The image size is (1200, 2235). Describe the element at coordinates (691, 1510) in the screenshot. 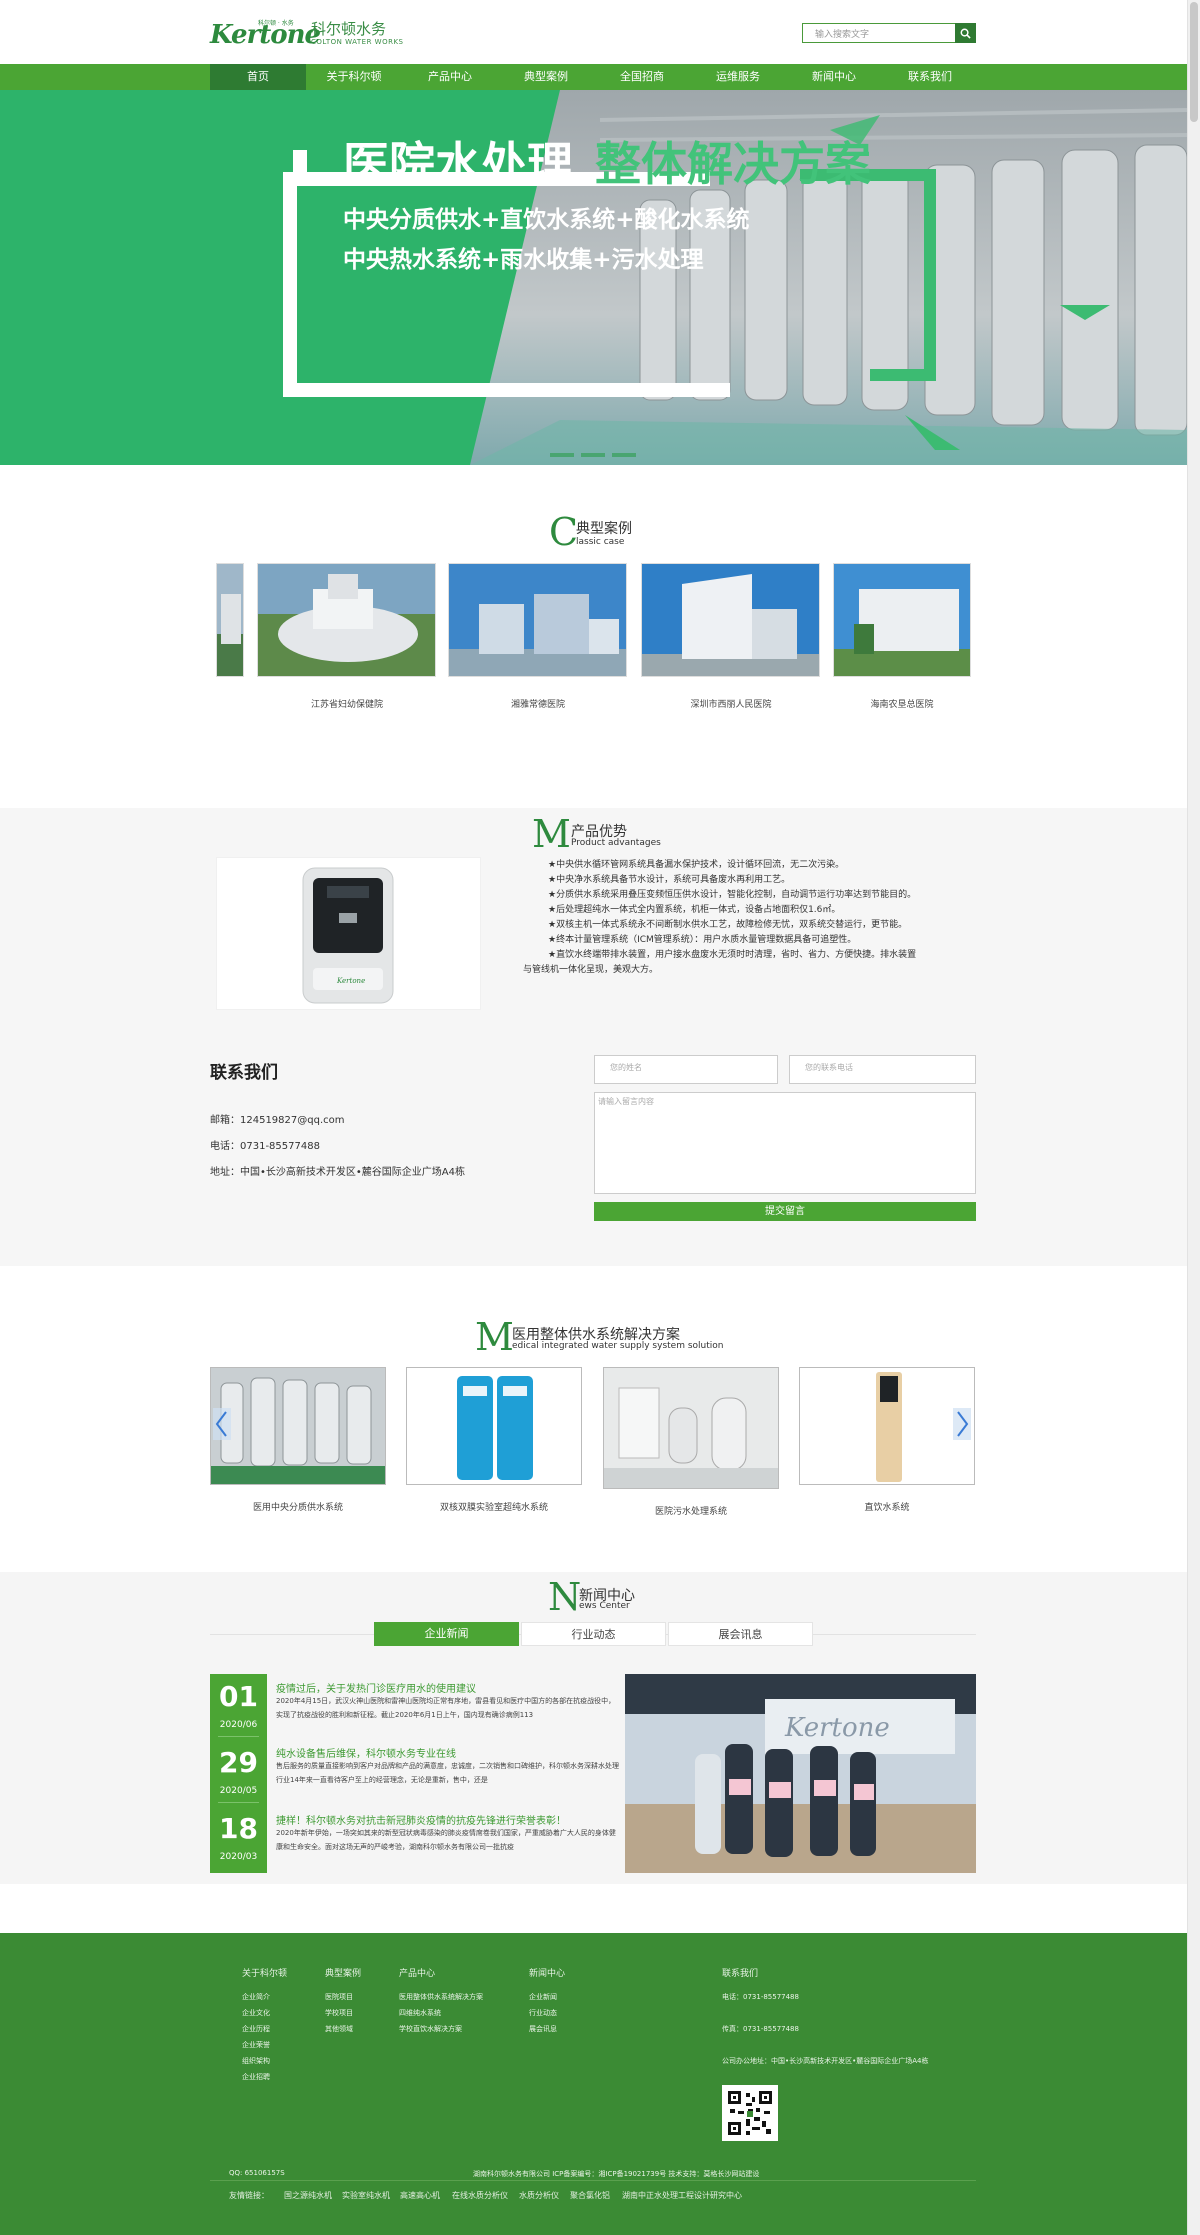

I see `solution-caption: 医院污水处理系统` at that location.